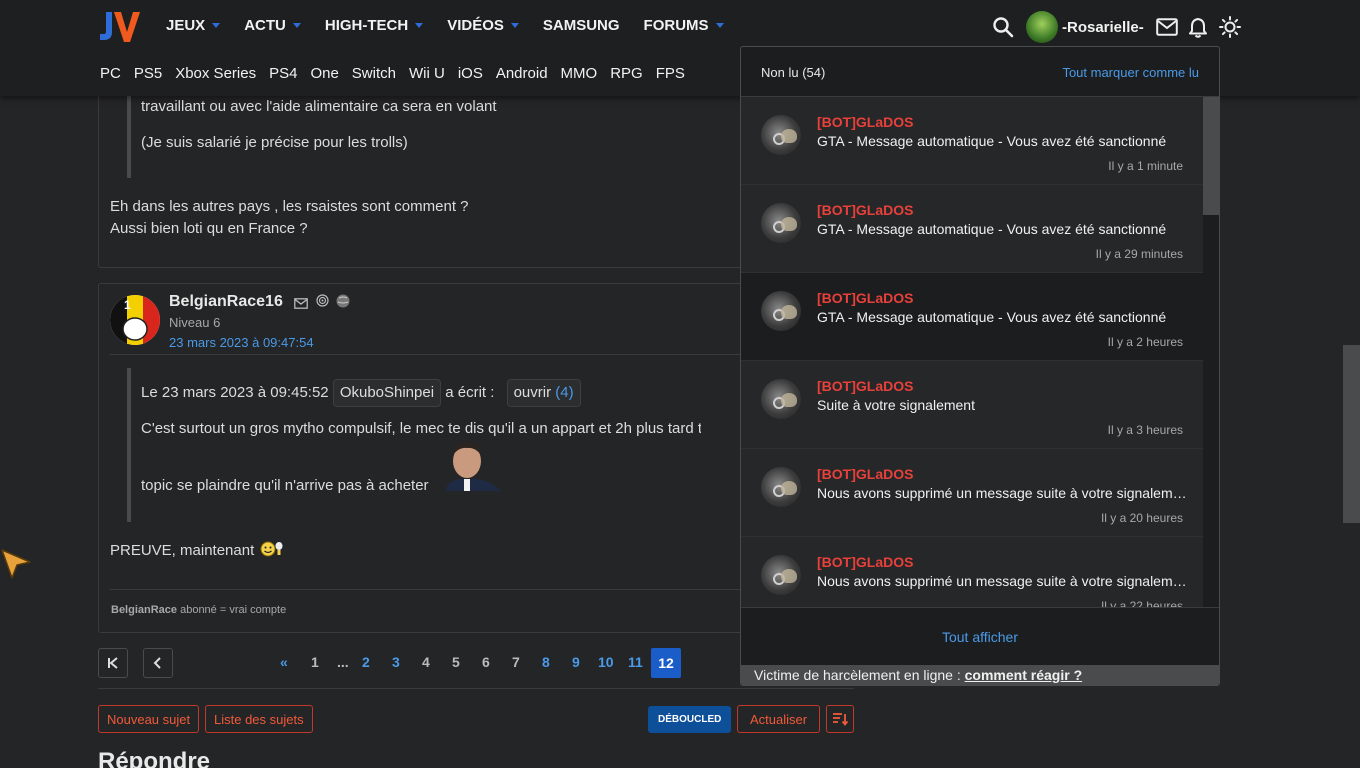  Describe the element at coordinates (1211, 156) in the screenshot. I see `notifications-scrollbar-thumb` at that location.